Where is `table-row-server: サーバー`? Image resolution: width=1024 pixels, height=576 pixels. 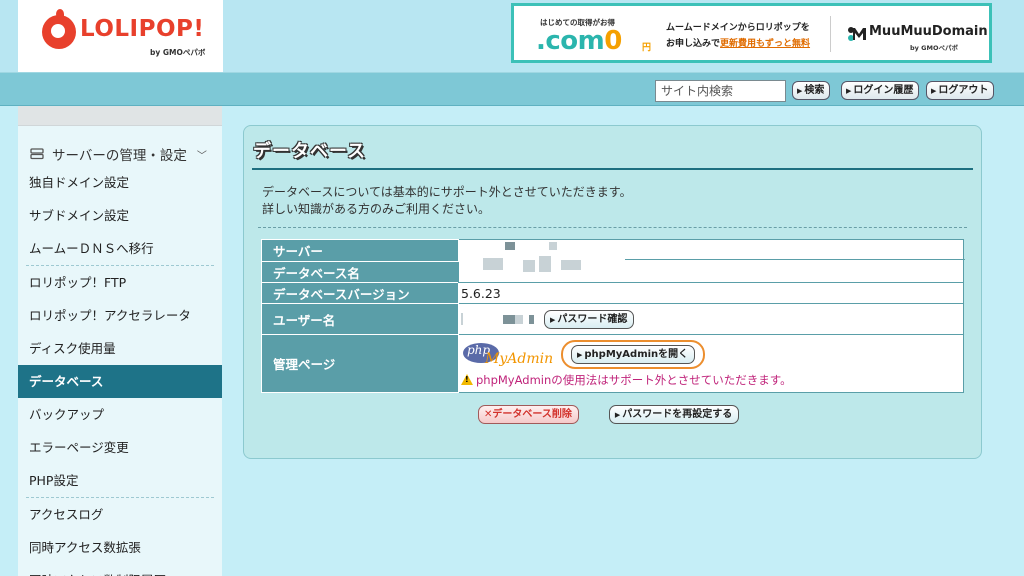 table-row-server: サーバー is located at coordinates (613, 261).